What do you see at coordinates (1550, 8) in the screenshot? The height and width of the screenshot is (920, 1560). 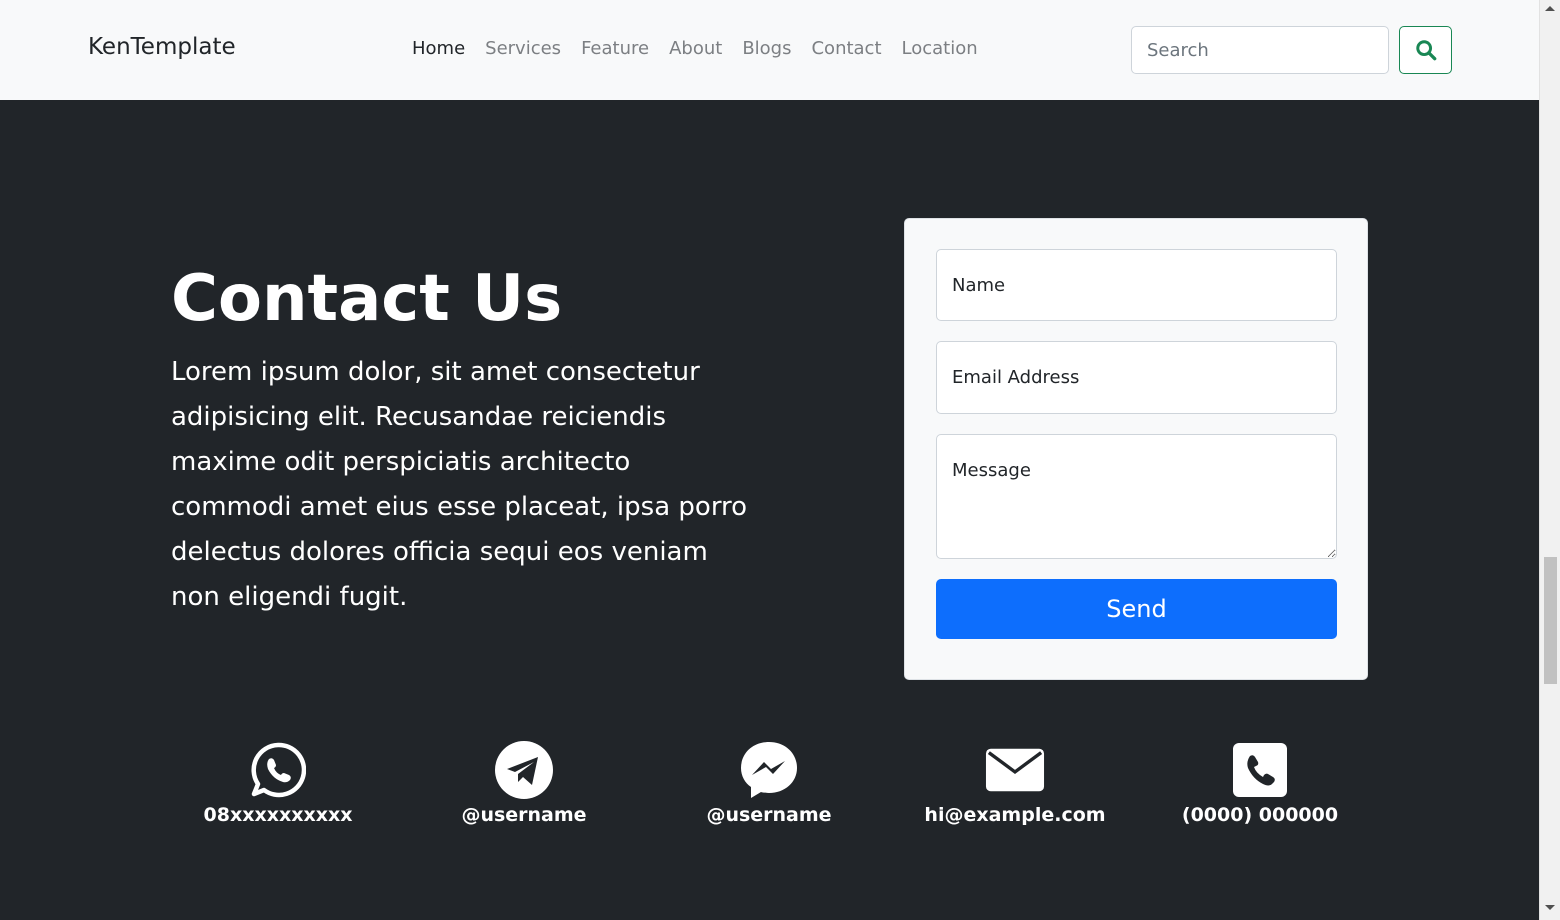 I see `scroll-up-icon` at bounding box center [1550, 8].